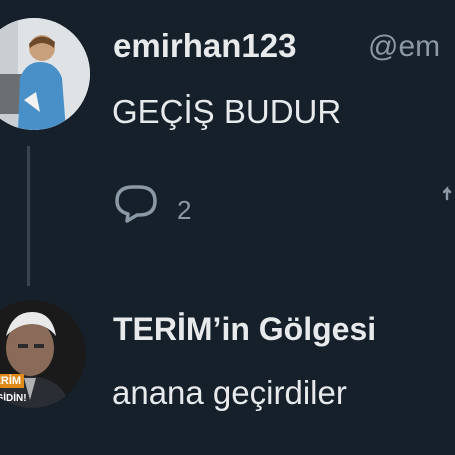  What do you see at coordinates (449, 195) in the screenshot?
I see `retweet-icon` at bounding box center [449, 195].